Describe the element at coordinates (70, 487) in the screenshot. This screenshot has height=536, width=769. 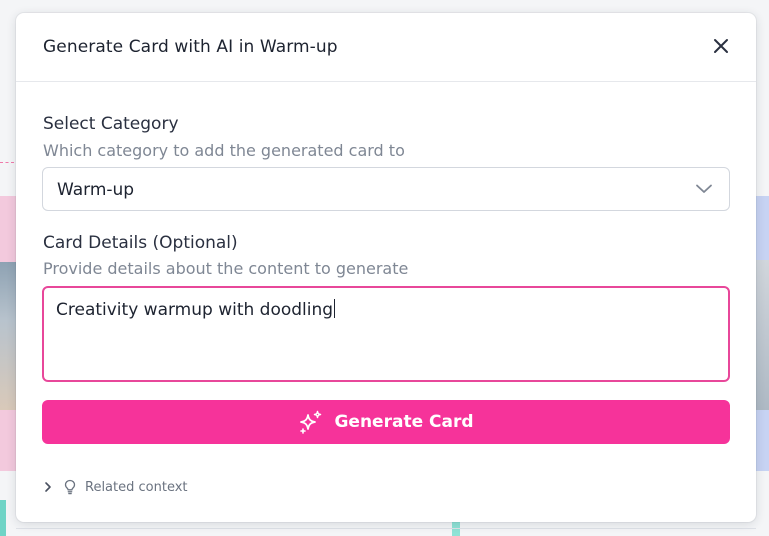
I see `lightbulb-icon` at that location.